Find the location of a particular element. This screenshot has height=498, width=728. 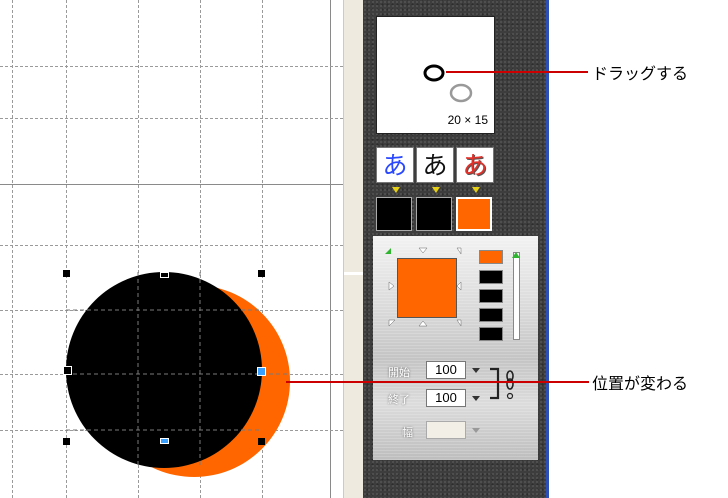

link-bracket is located at coordinates (502, 383).